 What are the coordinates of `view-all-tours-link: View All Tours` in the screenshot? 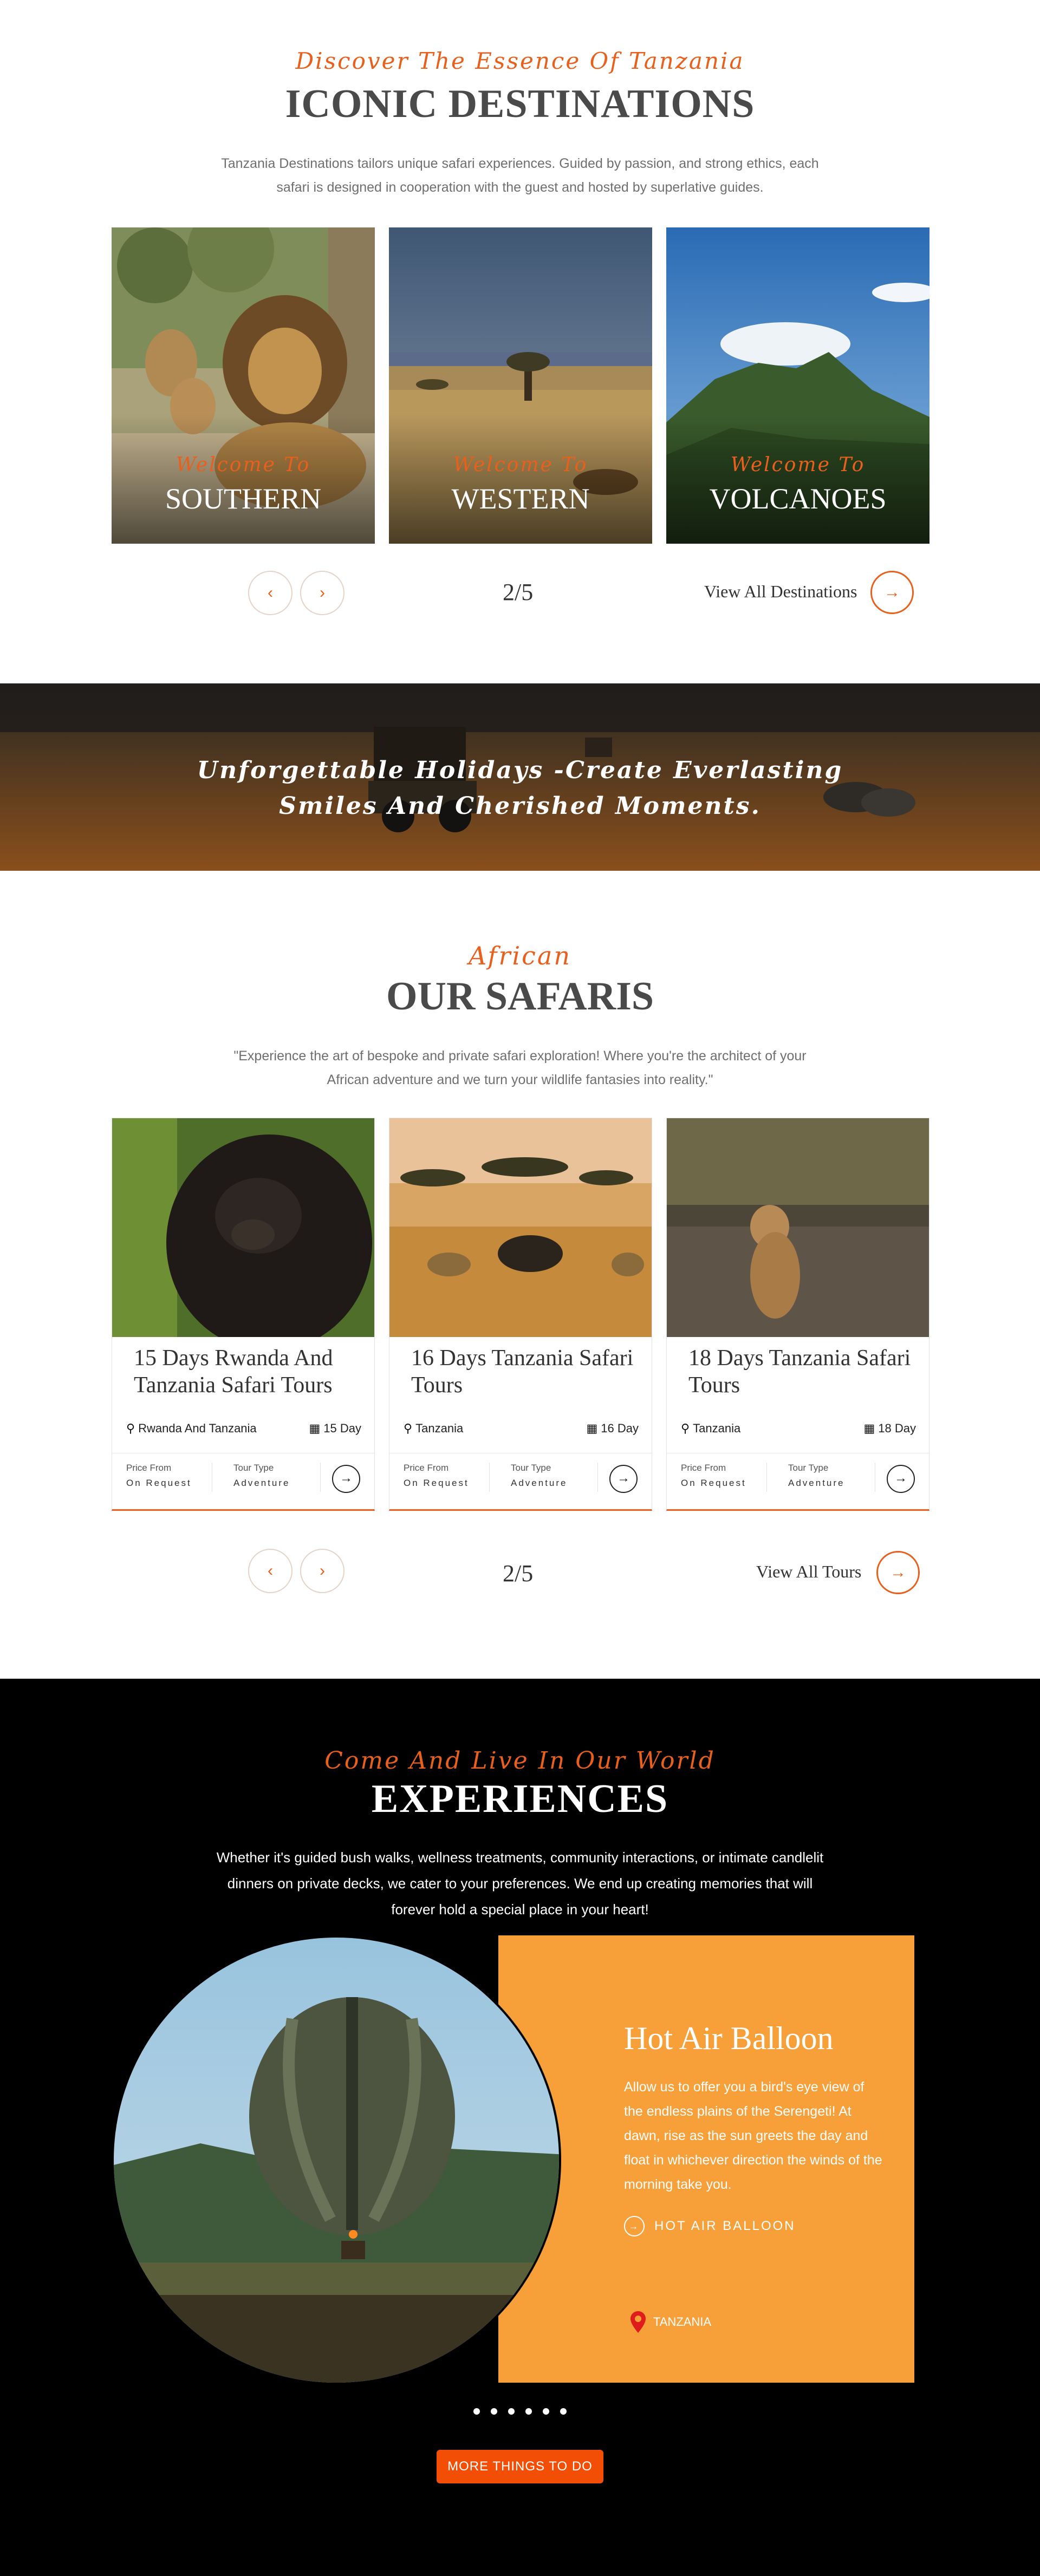 It's located at (808, 1572).